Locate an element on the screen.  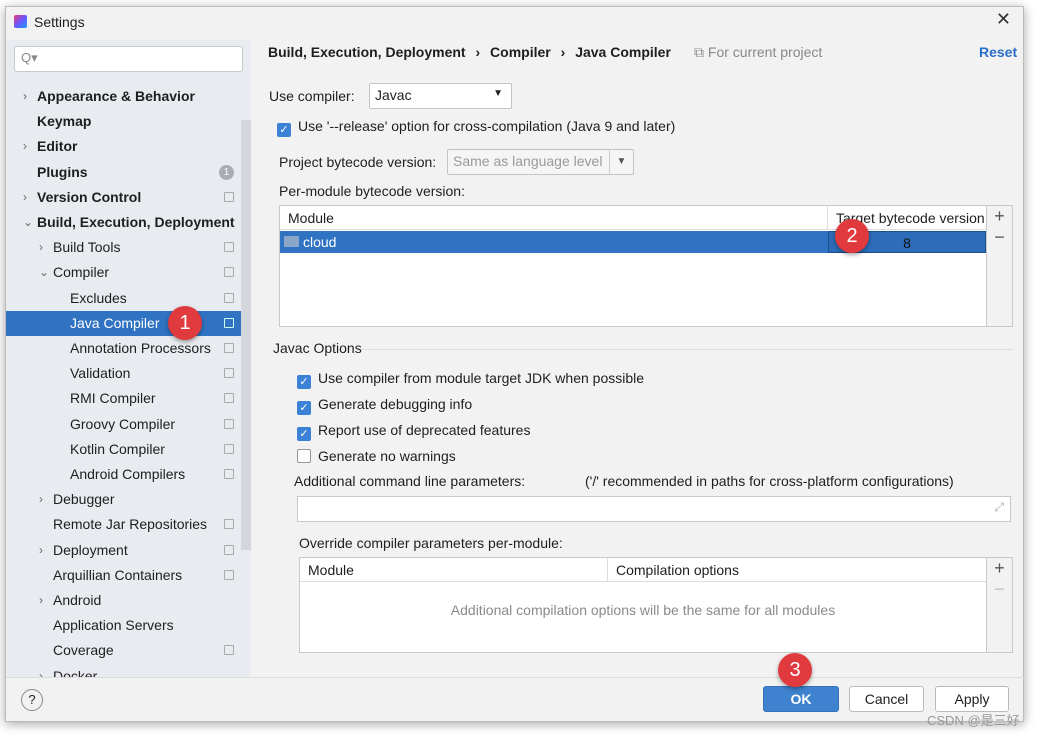
search-input: Q▾ is located at coordinates (128, 59).